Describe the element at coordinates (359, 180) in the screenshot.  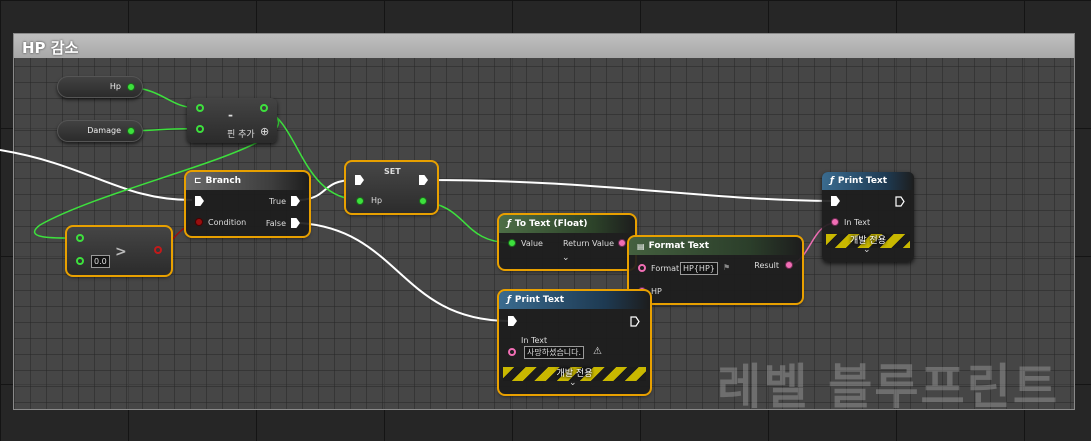
I see `set-exec-in-pin` at that location.